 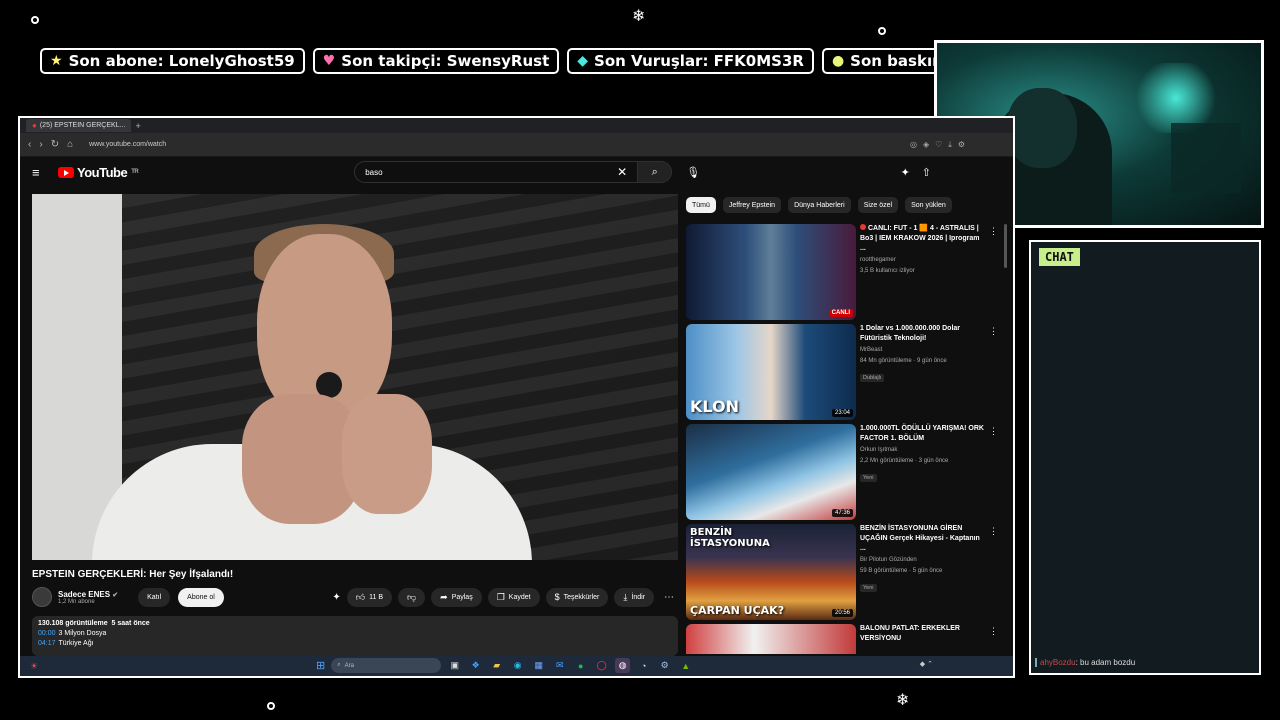 I want to click on view-count: 130.108 görüntüleme, so click(x=73, y=623).